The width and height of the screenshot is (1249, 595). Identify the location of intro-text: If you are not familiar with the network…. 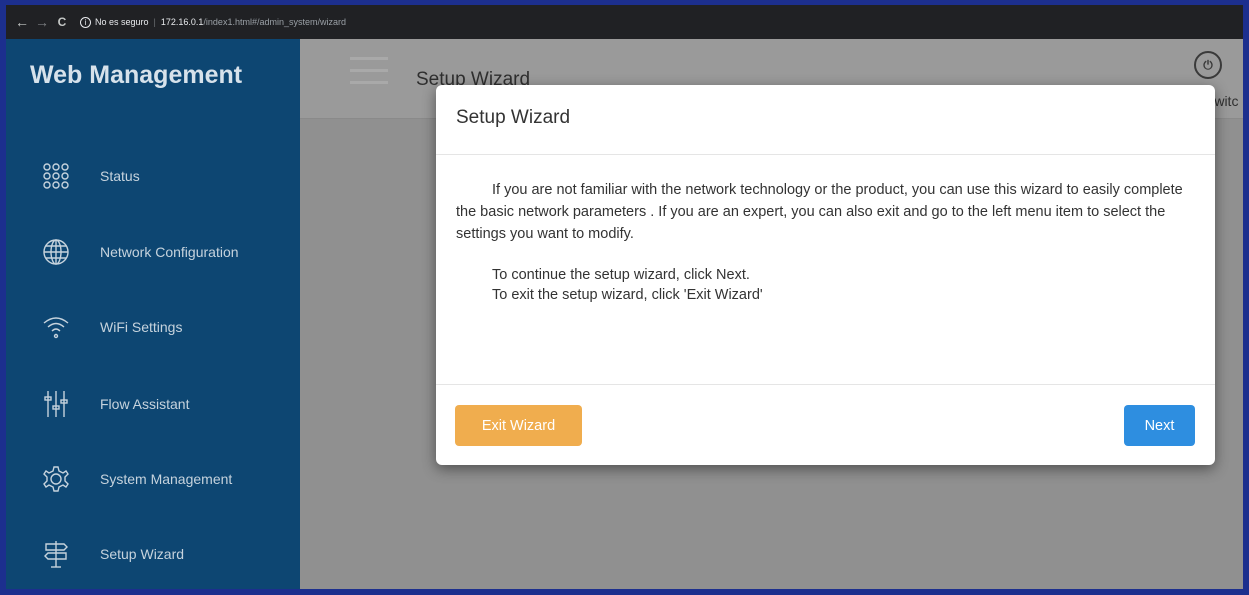
(819, 212).